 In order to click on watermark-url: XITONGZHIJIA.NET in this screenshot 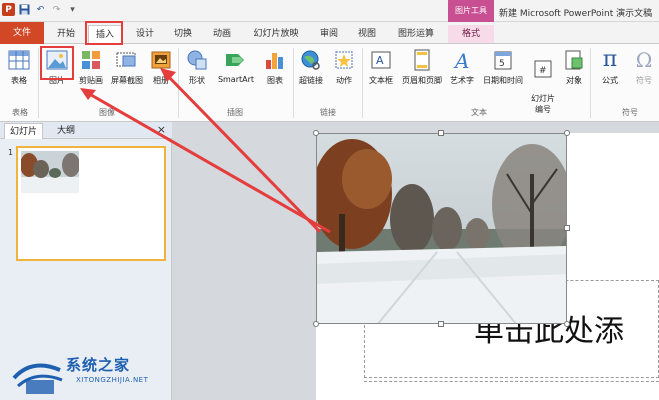, I will do `click(112, 380)`.